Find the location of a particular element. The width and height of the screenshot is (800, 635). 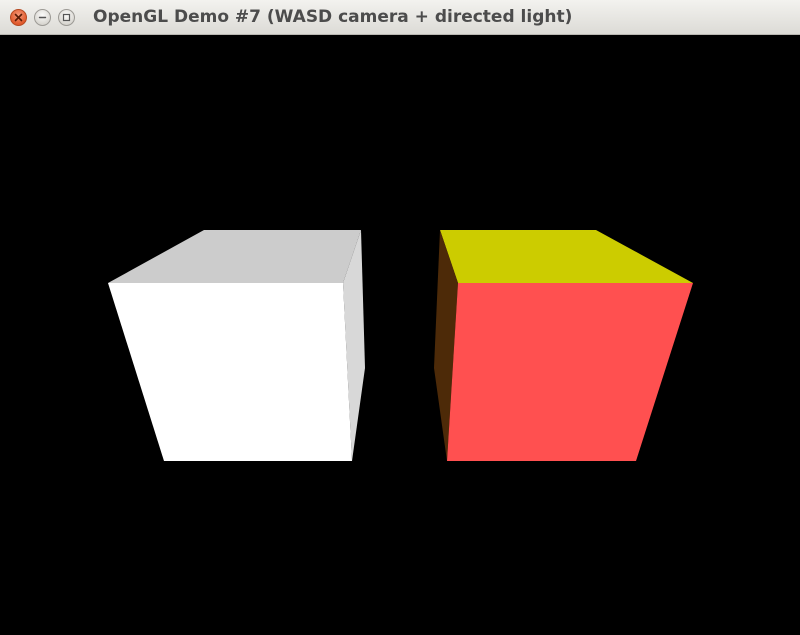

close-icon is located at coordinates (18, 17).